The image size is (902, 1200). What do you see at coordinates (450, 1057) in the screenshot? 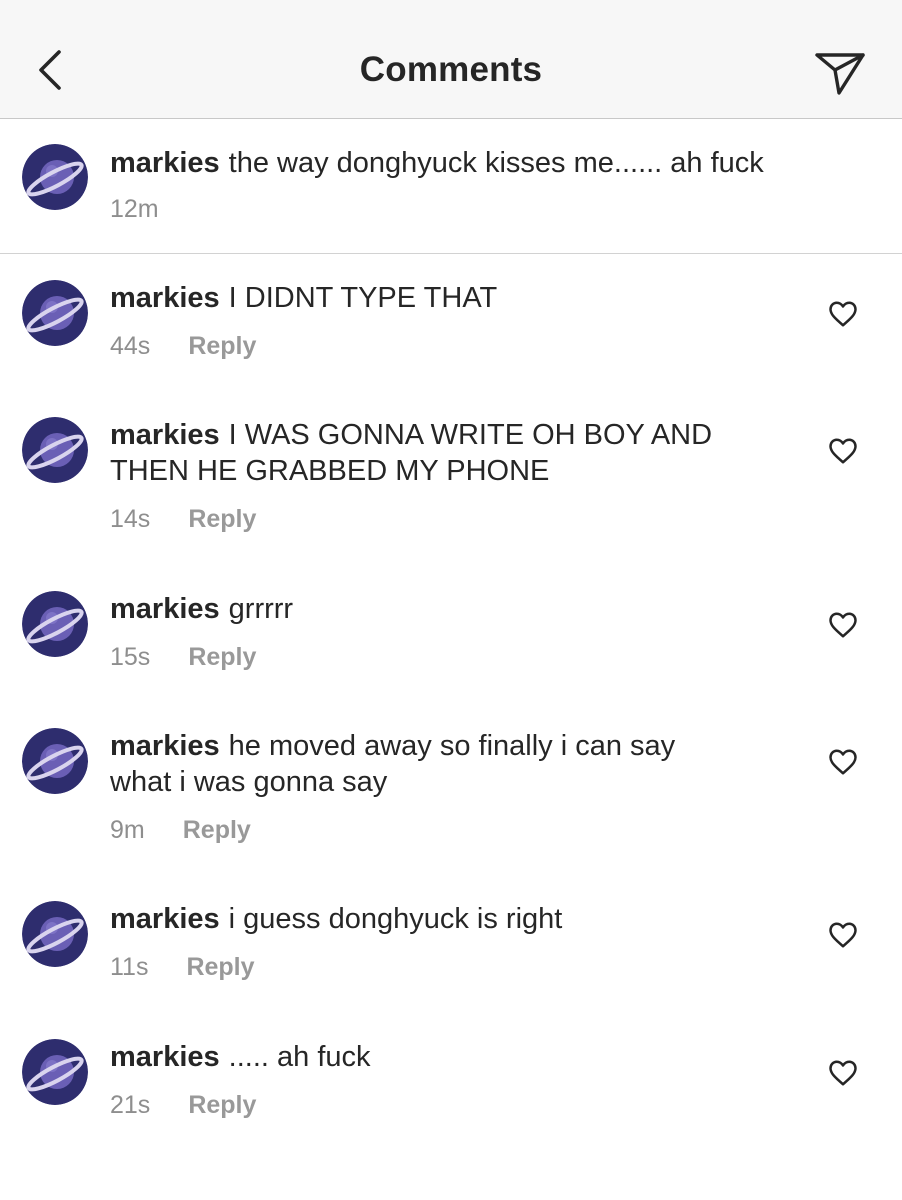
I see `comment-text: markies..... ah fuck` at bounding box center [450, 1057].